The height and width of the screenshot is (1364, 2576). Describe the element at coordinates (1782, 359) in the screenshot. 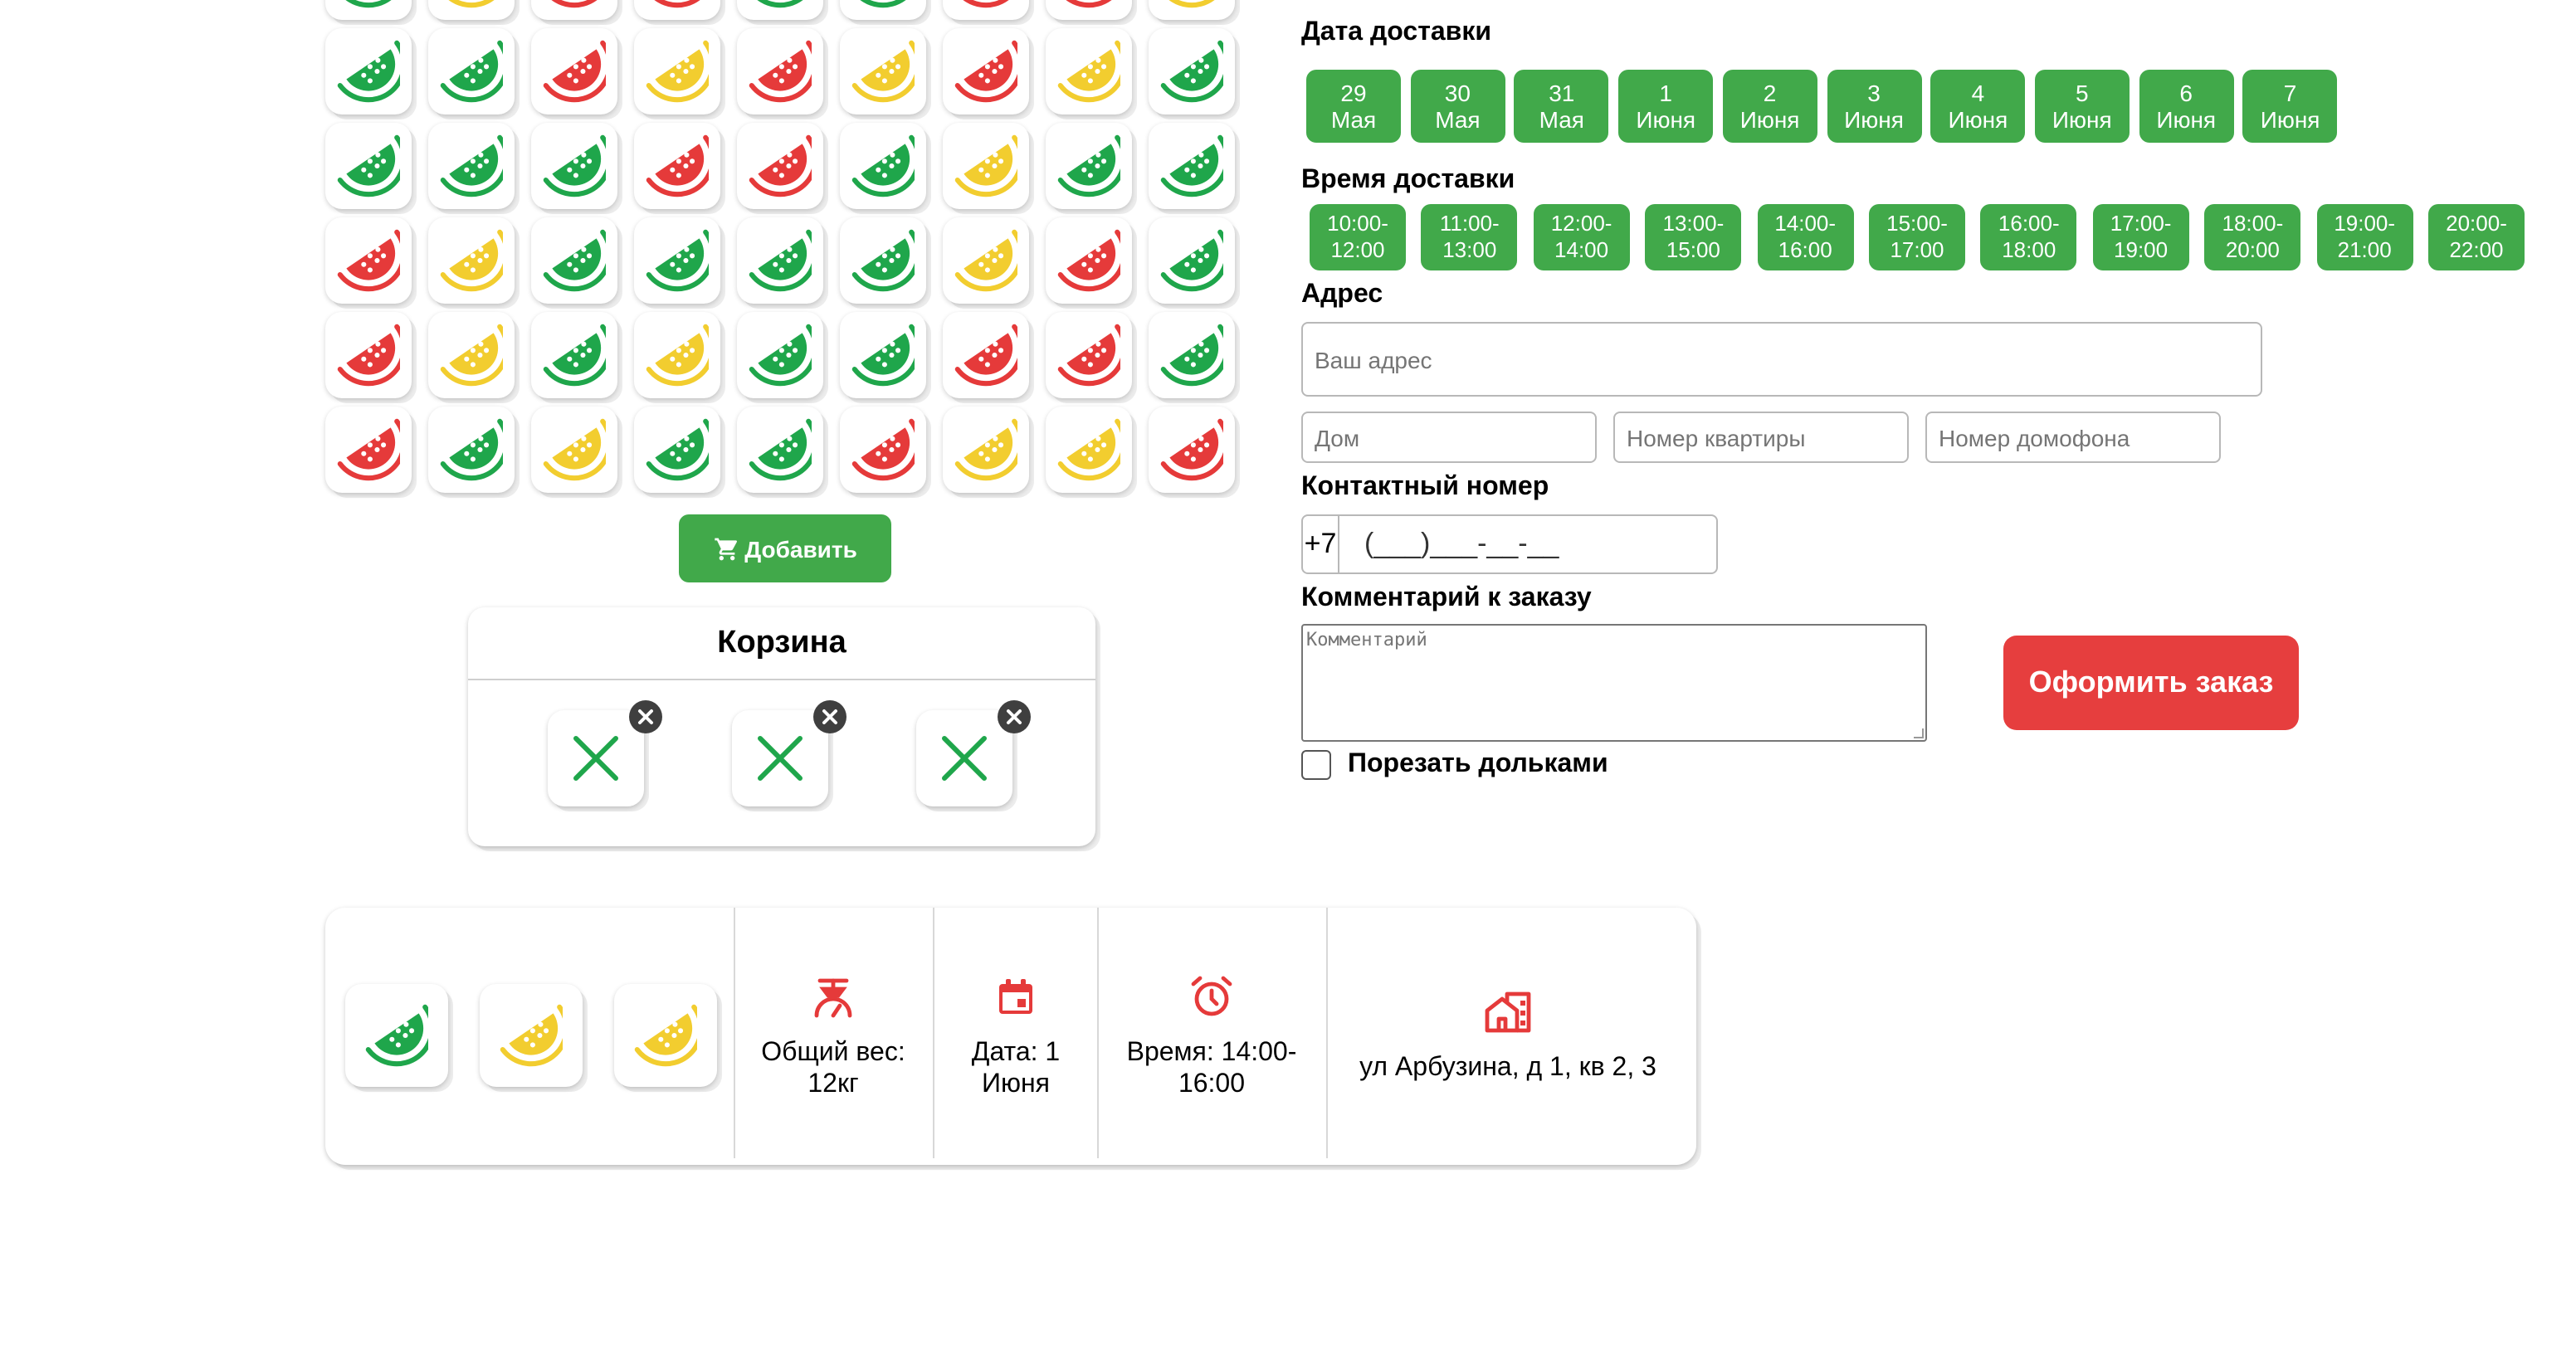

I see `address-input: Ваш адрес` at that location.